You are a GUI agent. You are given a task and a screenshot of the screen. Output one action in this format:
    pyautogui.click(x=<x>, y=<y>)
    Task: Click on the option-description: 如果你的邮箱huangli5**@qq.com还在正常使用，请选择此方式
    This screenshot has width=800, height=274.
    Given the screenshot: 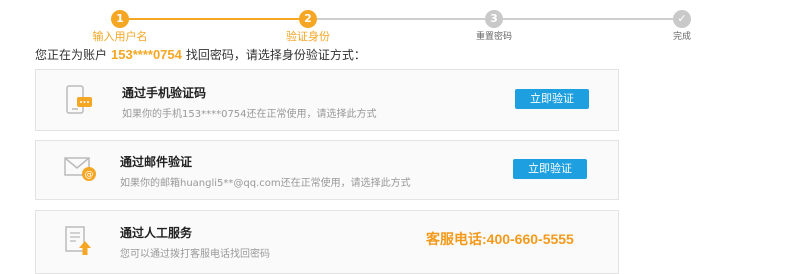 What is the action you would take?
    pyautogui.click(x=265, y=183)
    